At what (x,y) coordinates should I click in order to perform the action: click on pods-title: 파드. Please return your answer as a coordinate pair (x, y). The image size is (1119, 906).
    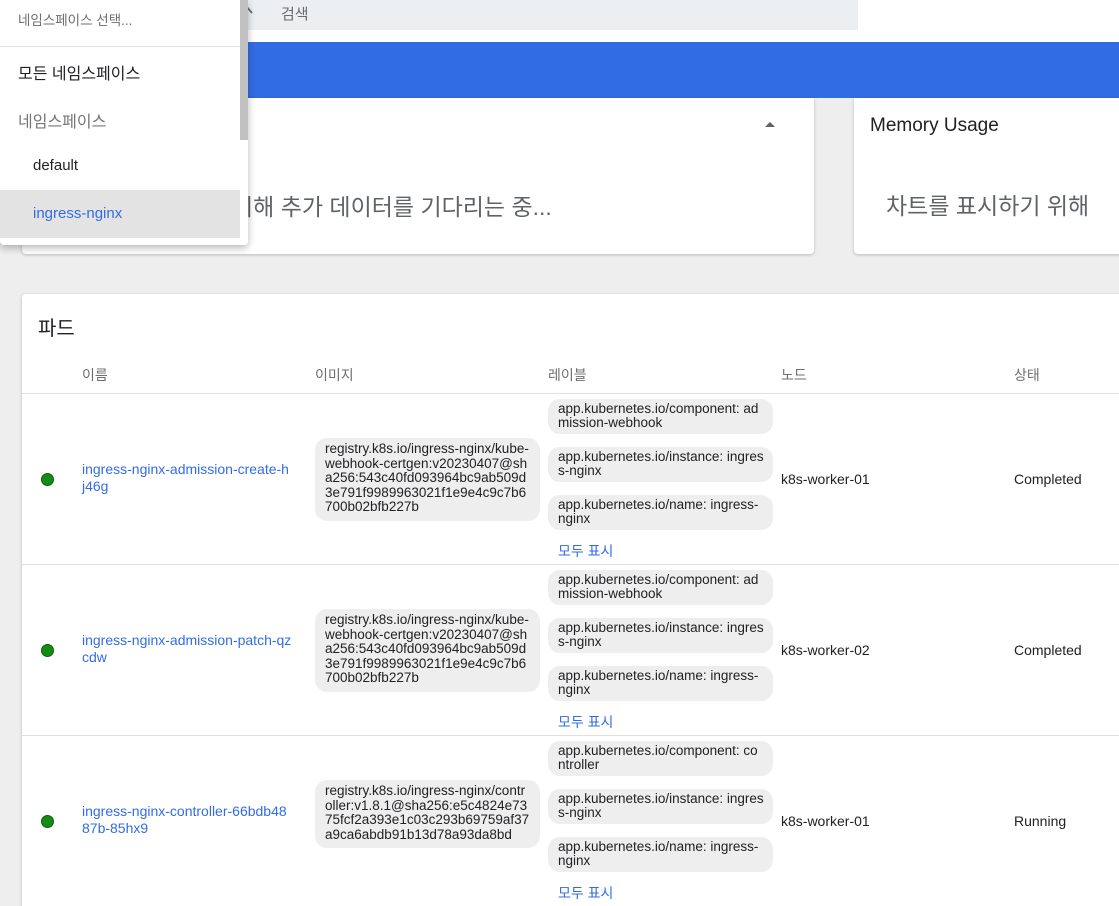
    Looking at the image, I should click on (56, 329).